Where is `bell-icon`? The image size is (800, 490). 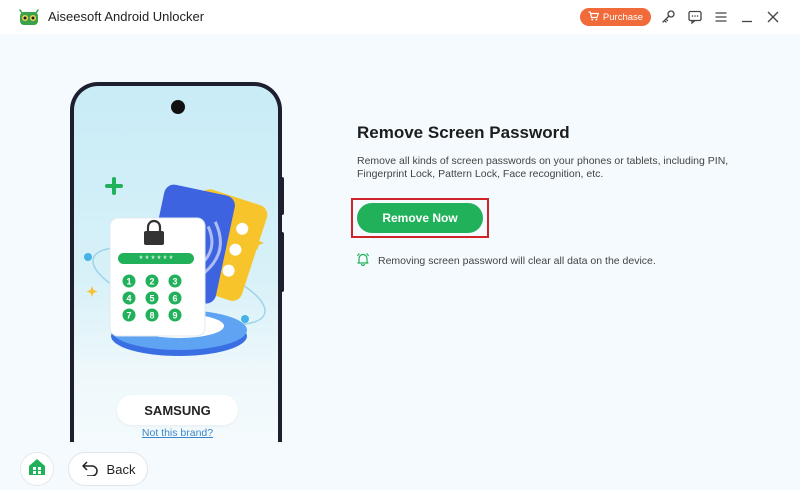 bell-icon is located at coordinates (363, 260).